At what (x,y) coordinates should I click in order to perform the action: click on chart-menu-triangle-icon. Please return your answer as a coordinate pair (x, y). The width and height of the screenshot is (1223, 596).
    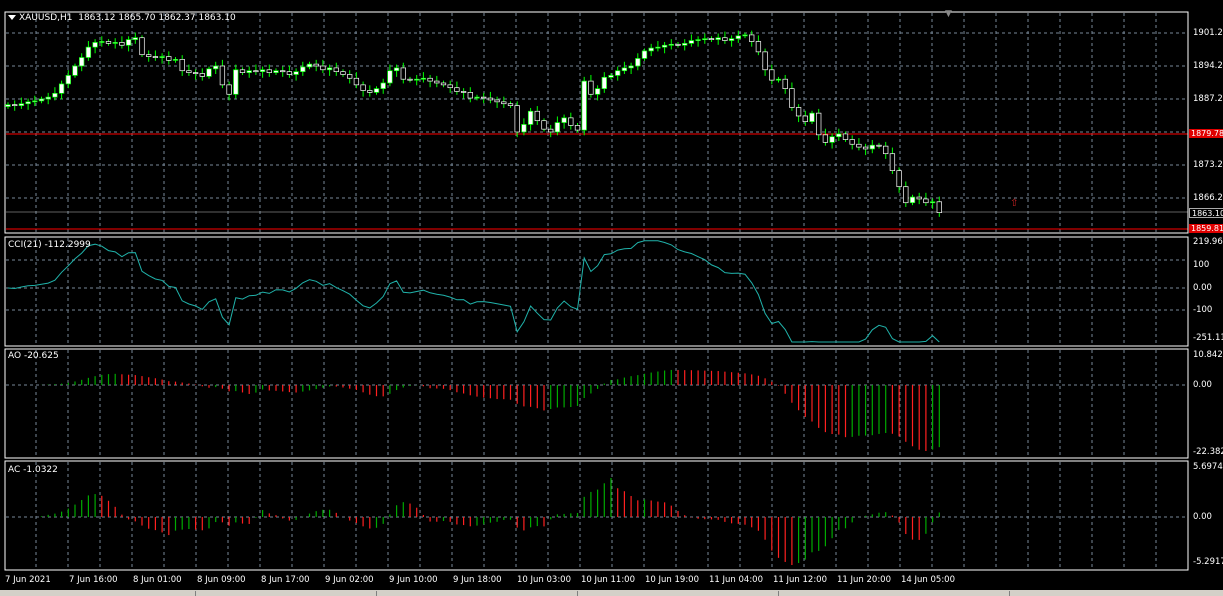
    Looking at the image, I should click on (12, 17).